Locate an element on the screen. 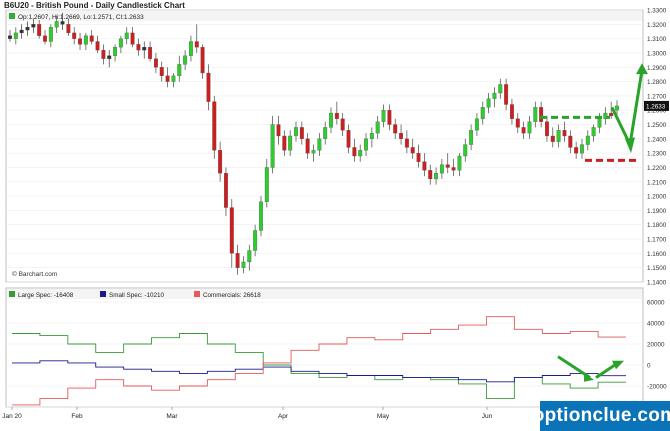 The height and width of the screenshot is (431, 670). last-price-label: 1.2633 is located at coordinates (656, 106).